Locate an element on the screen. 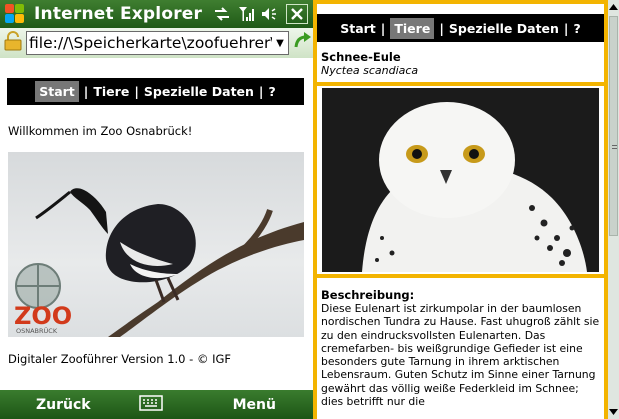 This screenshot has height=419, width=619. description-label: Beschreibung: is located at coordinates (368, 295).